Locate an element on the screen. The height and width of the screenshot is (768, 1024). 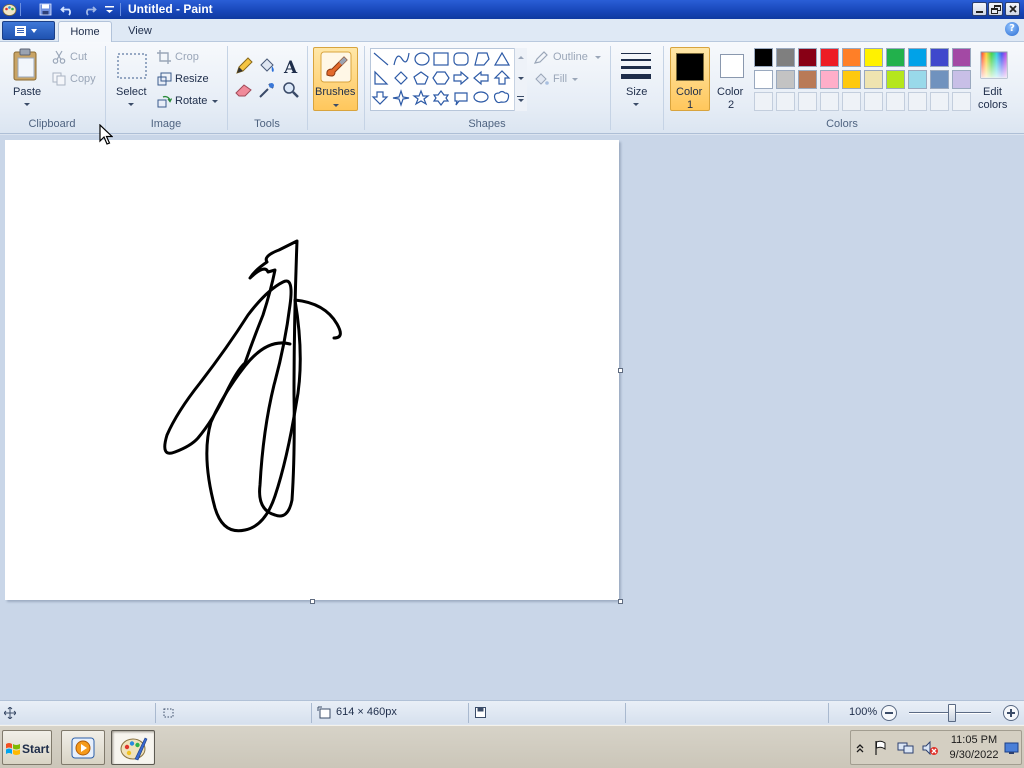
color2-swatch is located at coordinates (732, 66).